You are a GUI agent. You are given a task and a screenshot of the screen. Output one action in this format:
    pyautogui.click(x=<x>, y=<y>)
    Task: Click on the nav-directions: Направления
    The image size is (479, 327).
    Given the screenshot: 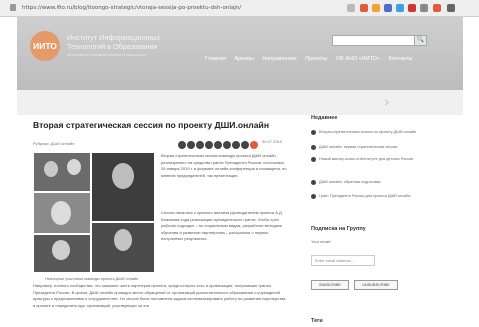 What is the action you would take?
    pyautogui.click(x=279, y=59)
    